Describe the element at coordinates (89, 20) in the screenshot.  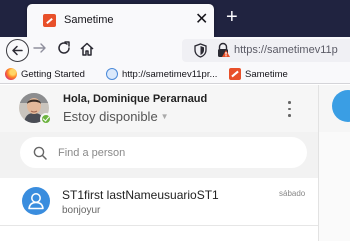
I see `tab-title: Sametime` at that location.